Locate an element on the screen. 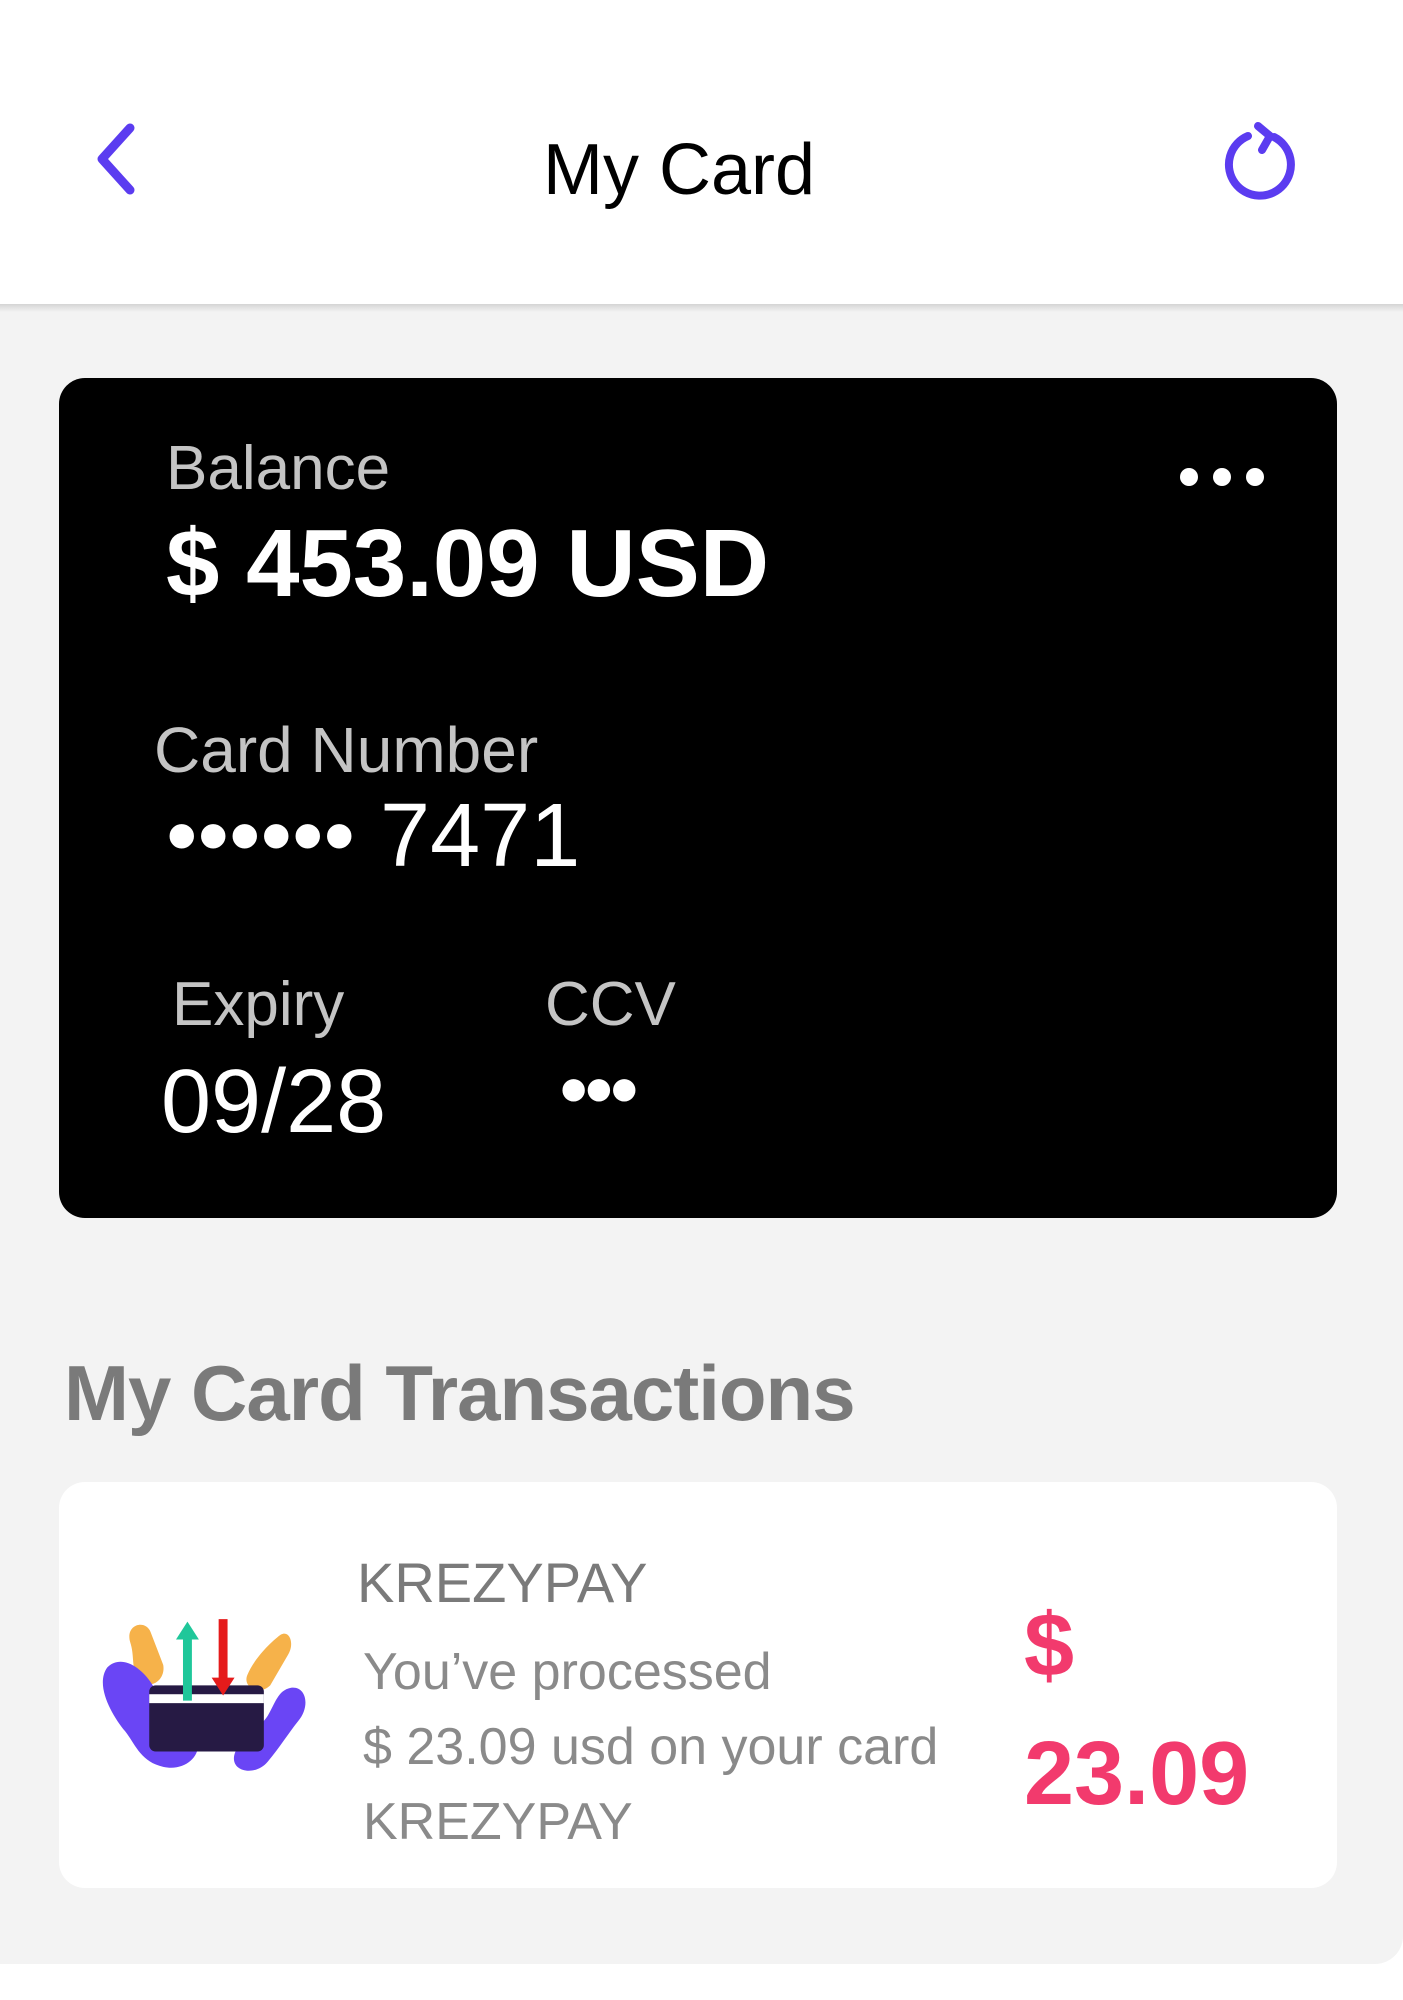  transaction-amount: $ 23.09 is located at coordinates (1137, 1710).